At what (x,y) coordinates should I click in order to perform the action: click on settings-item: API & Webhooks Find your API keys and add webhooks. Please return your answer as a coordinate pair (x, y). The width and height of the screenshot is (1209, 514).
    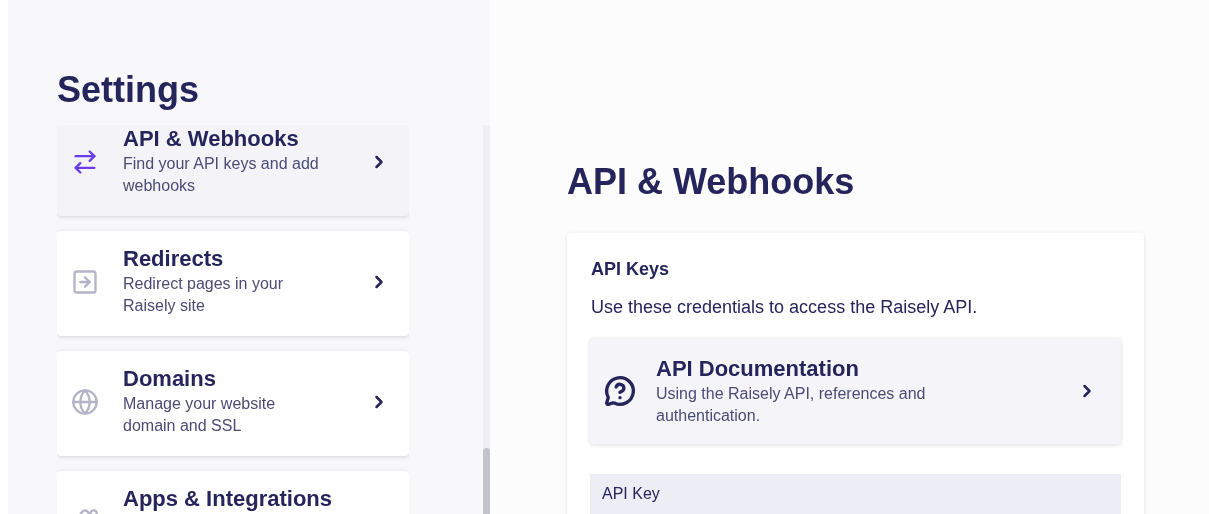
    Looking at the image, I should click on (233, 170).